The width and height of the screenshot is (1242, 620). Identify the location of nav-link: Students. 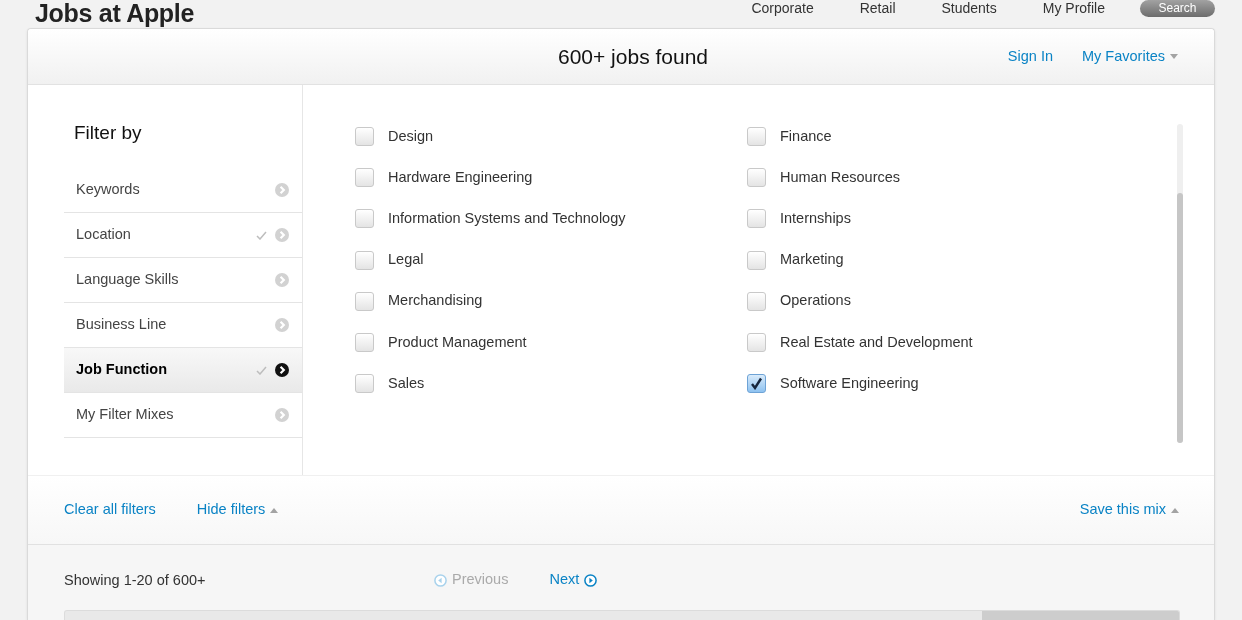
(969, 8).